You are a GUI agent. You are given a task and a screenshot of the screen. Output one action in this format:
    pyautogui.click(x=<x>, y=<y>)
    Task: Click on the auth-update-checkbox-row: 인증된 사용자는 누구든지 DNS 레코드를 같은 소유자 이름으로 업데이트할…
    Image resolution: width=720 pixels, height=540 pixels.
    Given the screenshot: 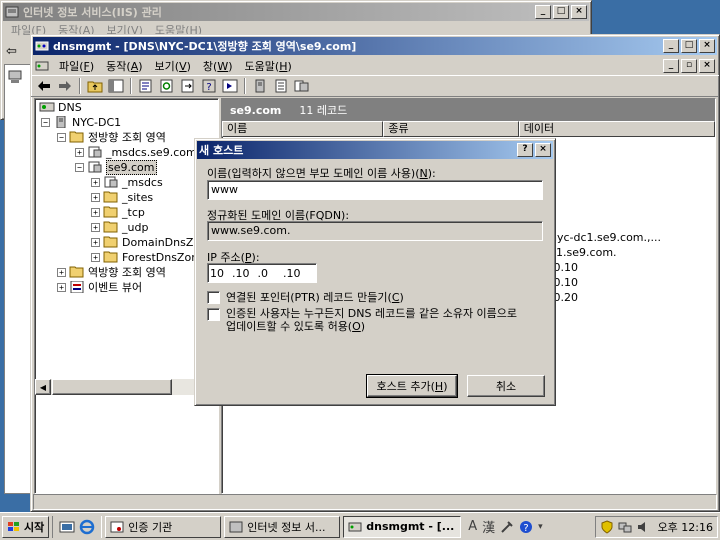 What is the action you would take?
    pyautogui.click(x=362, y=320)
    